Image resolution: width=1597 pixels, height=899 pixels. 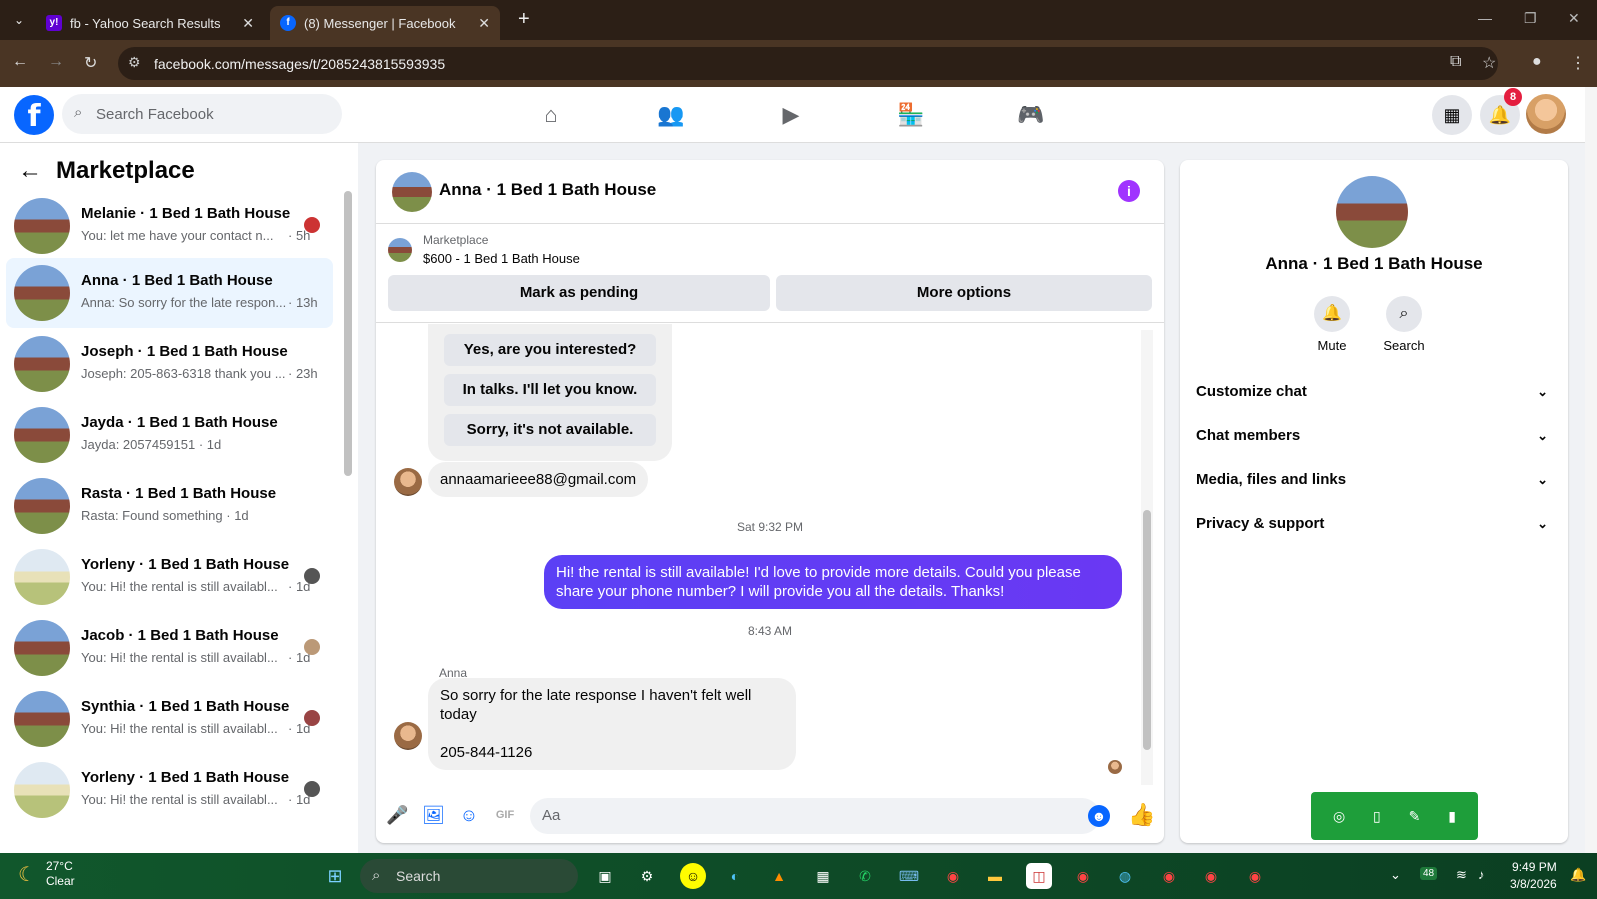 I want to click on sticker-icon: ☺, so click(x=469, y=815).